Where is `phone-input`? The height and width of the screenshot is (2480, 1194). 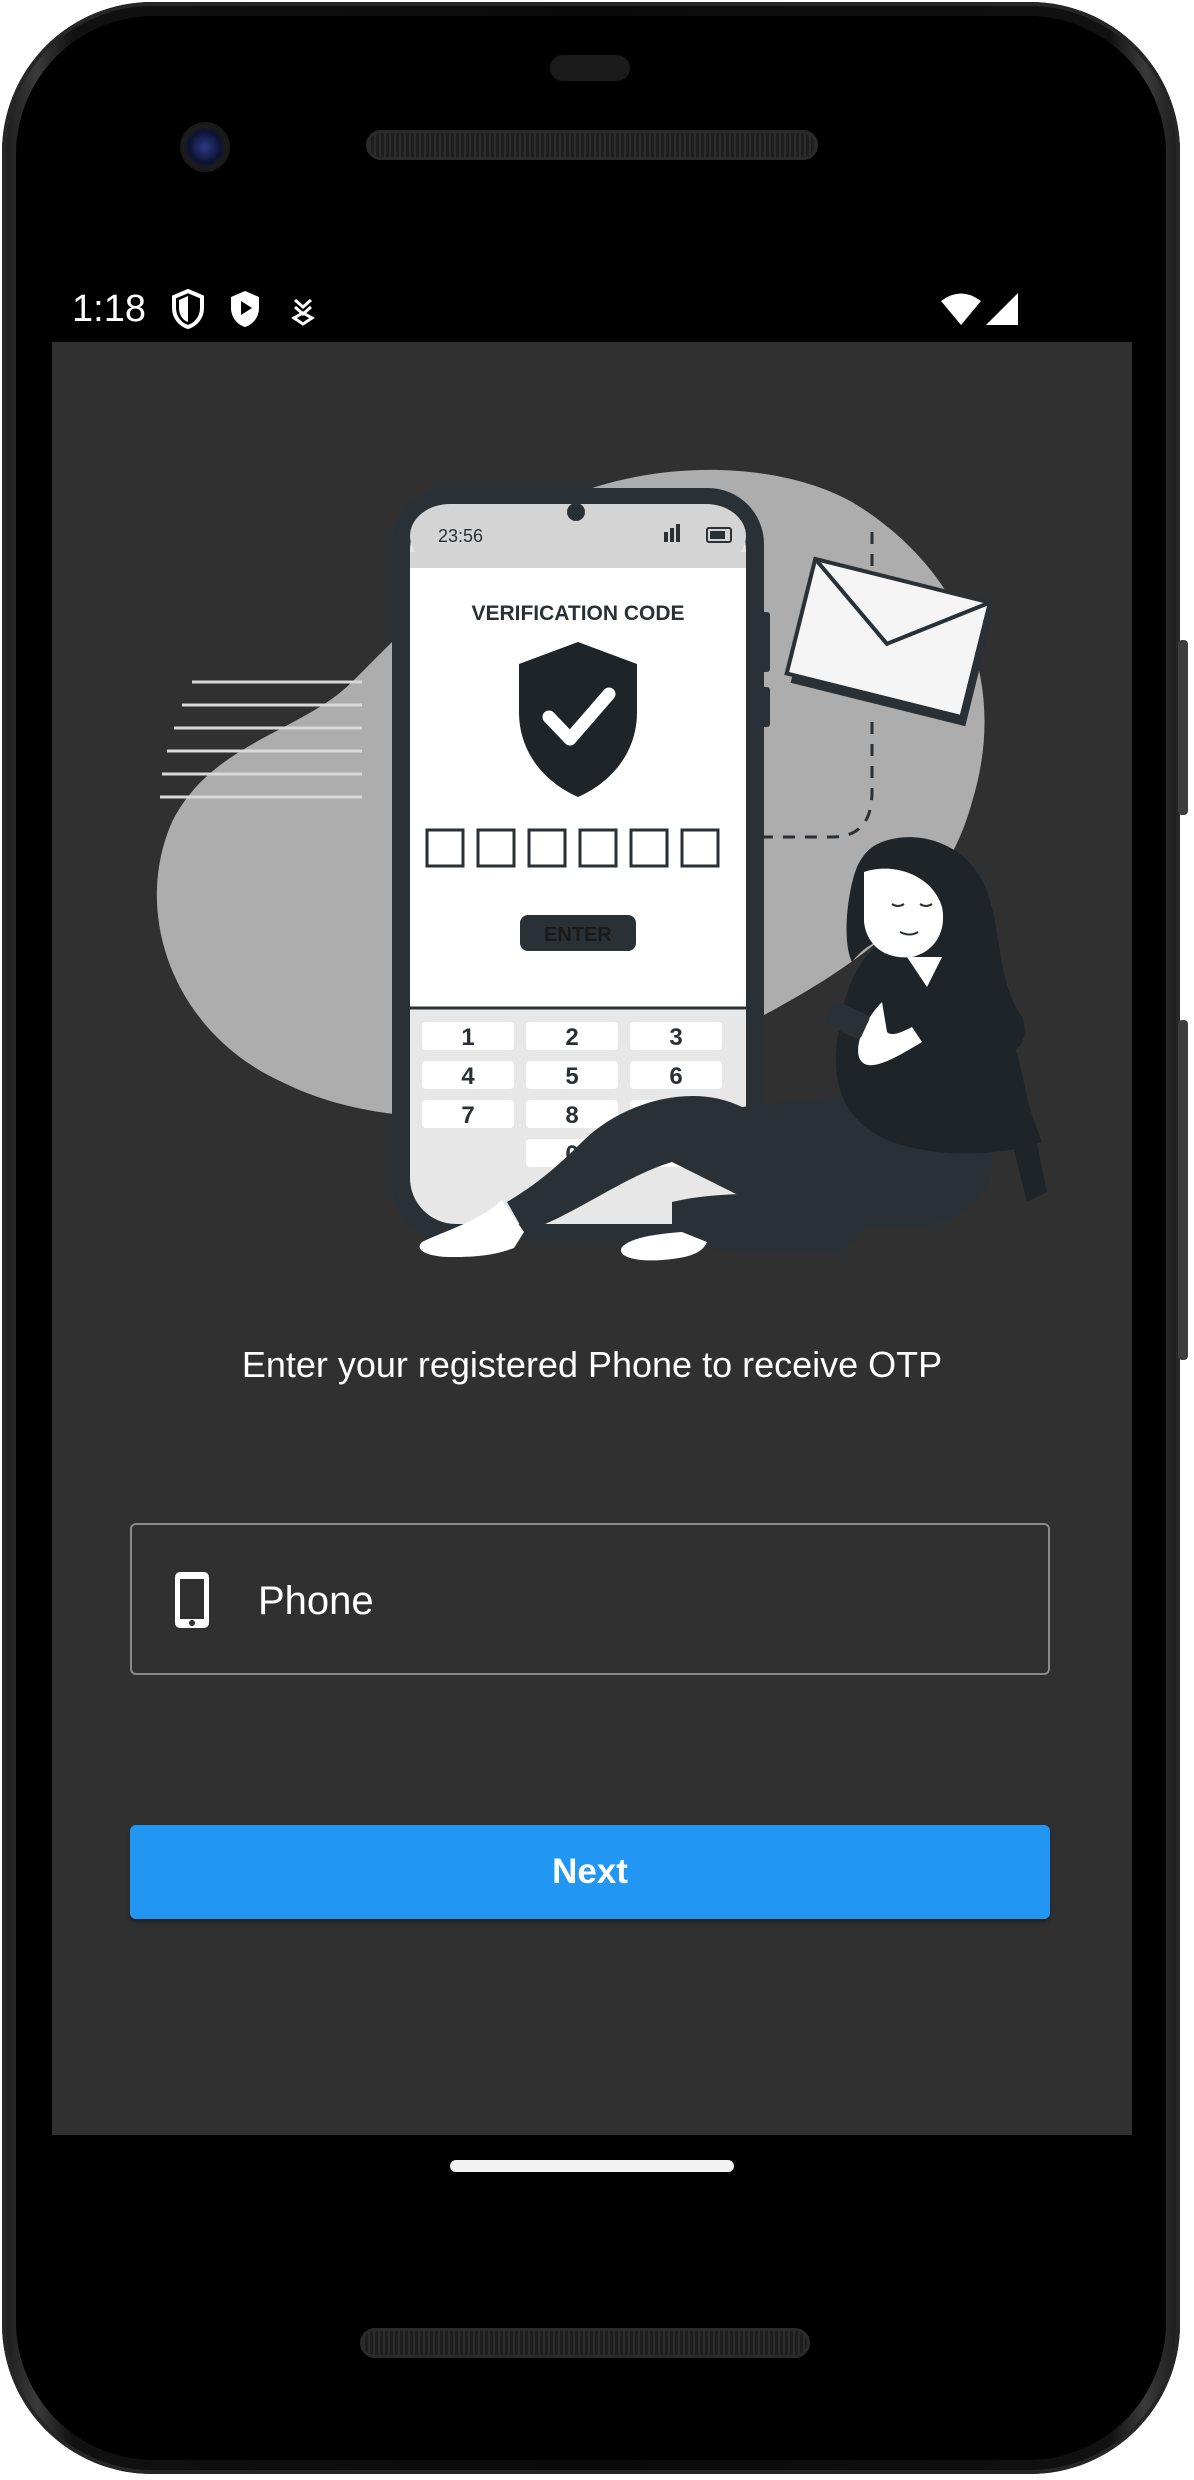 phone-input is located at coordinates (638, 1601).